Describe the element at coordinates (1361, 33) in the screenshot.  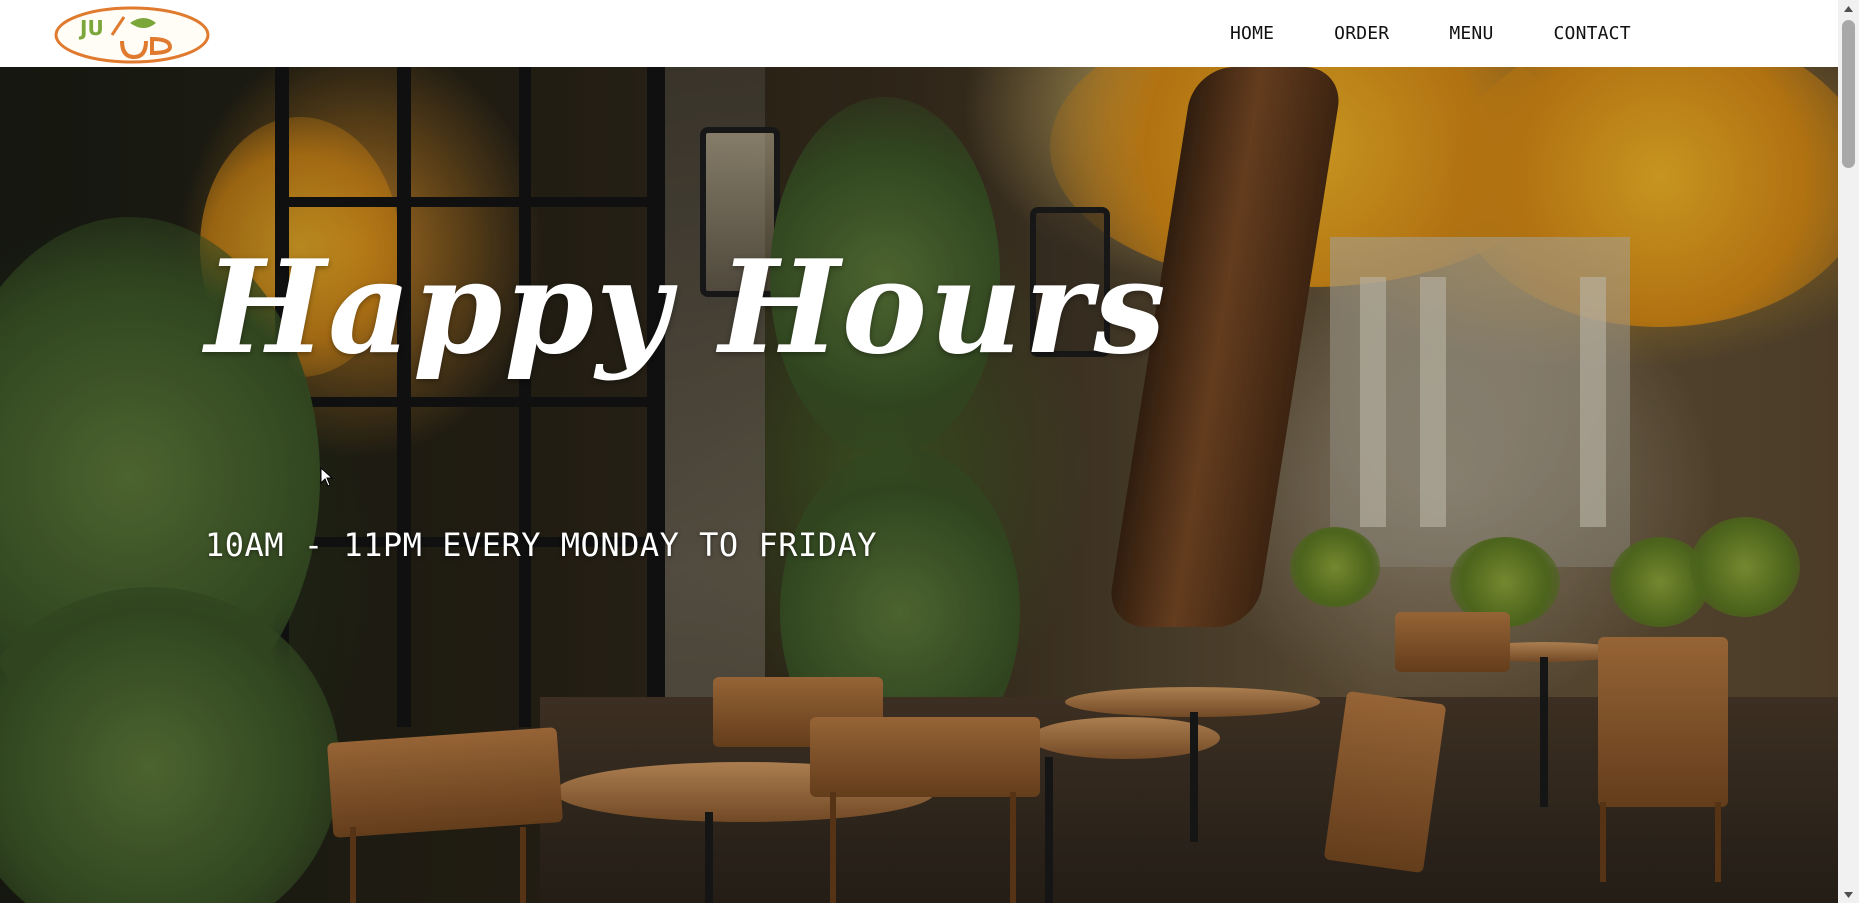
I see `nav-order-link: ORDER` at that location.